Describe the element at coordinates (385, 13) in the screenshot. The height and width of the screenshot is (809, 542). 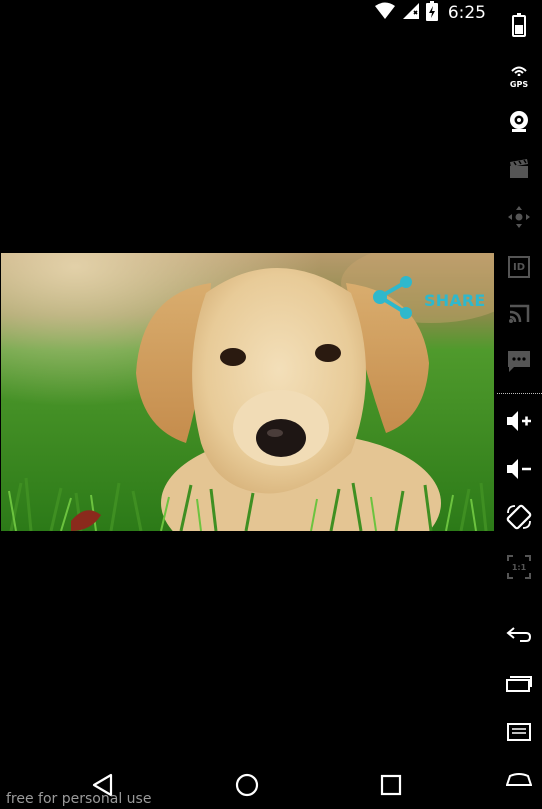
I see `wifi-icon` at that location.